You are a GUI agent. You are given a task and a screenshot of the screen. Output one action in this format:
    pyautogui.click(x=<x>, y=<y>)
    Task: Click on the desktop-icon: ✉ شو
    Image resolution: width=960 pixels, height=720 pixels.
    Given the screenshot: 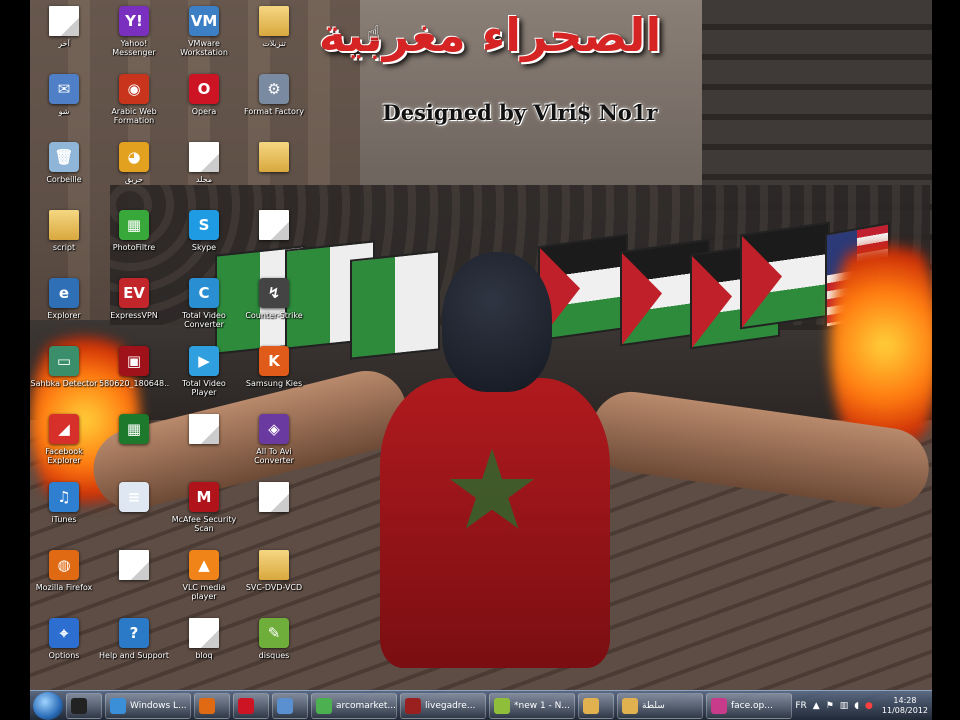 What is the action you would take?
    pyautogui.click(x=64, y=109)
    